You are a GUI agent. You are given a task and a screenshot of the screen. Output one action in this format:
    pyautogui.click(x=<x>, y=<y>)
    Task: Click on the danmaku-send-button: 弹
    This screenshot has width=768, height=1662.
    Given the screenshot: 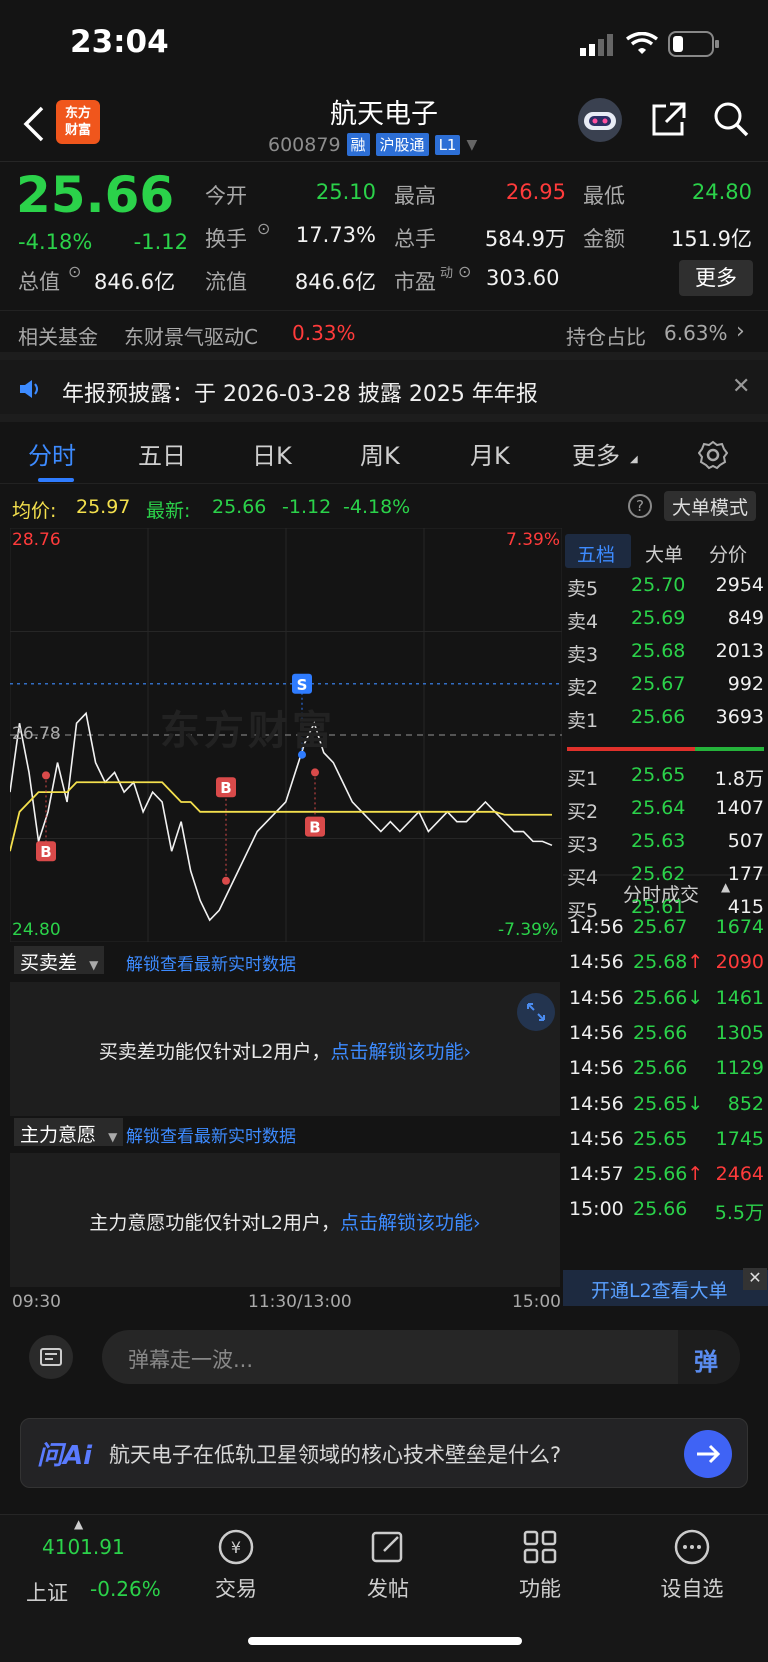 What is the action you would take?
    pyautogui.click(x=709, y=1357)
    